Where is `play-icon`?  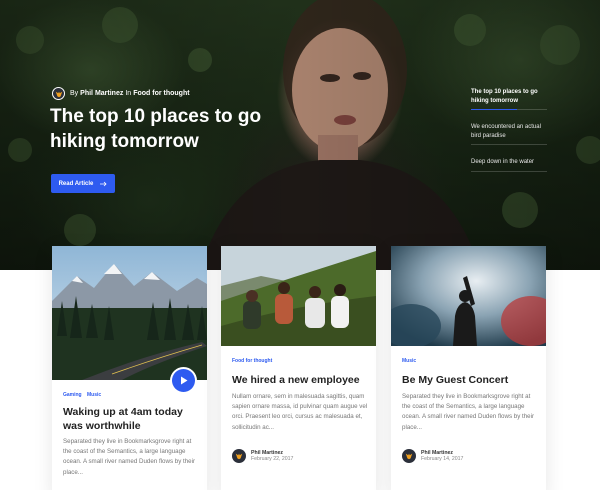 play-icon is located at coordinates (183, 380).